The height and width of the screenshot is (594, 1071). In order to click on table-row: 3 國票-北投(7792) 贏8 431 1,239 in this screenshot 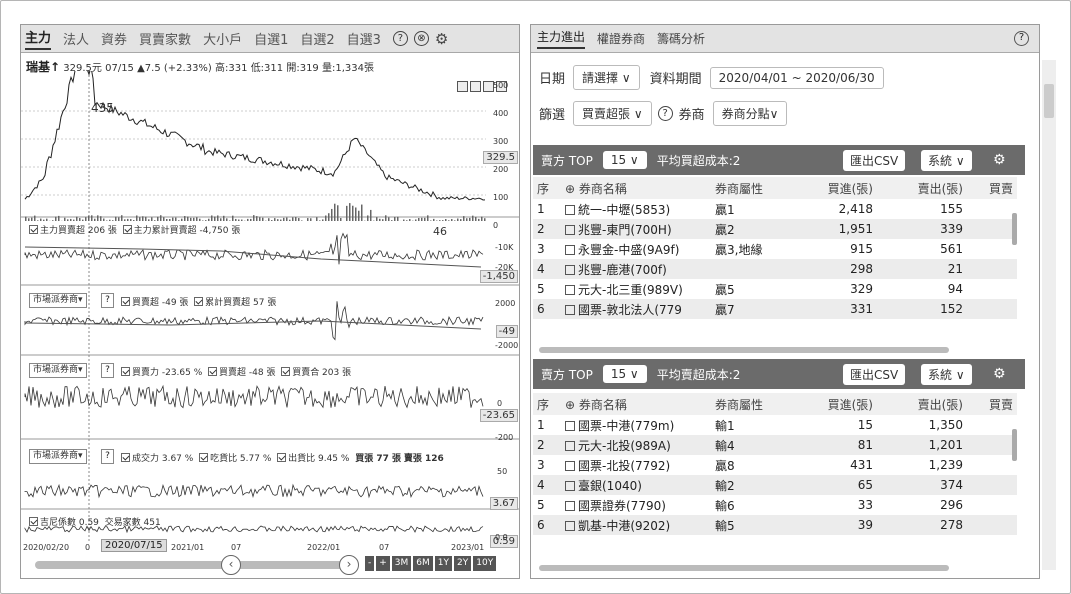, I will do `click(775, 465)`.